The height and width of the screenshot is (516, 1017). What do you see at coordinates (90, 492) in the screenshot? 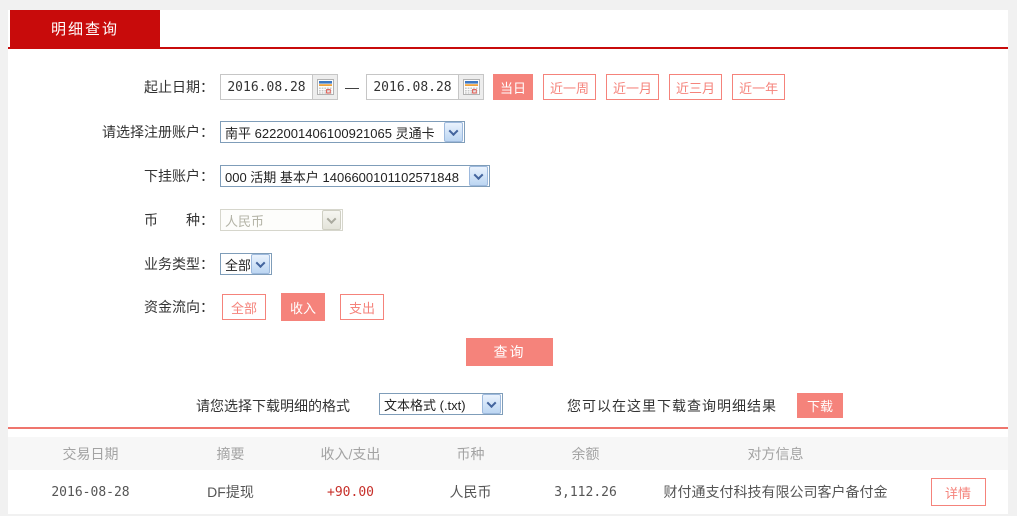
I see `cell-transaction-date: 2016-08-28` at bounding box center [90, 492].